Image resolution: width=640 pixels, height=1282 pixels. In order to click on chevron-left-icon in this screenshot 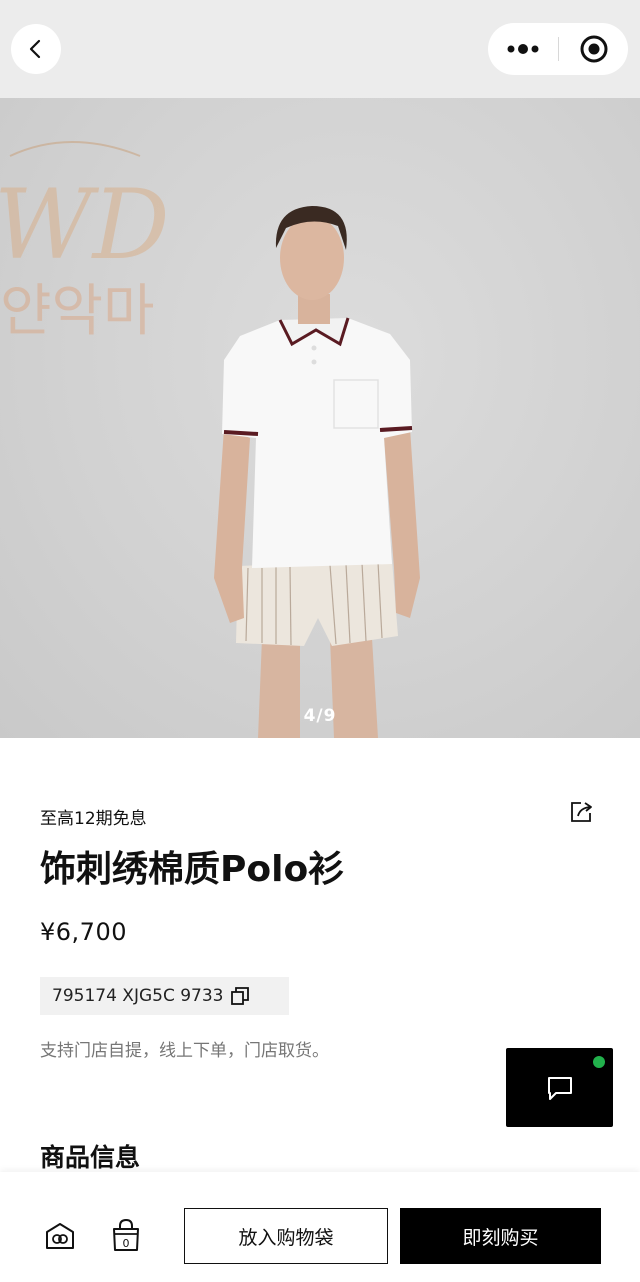, I will do `click(35, 49)`.